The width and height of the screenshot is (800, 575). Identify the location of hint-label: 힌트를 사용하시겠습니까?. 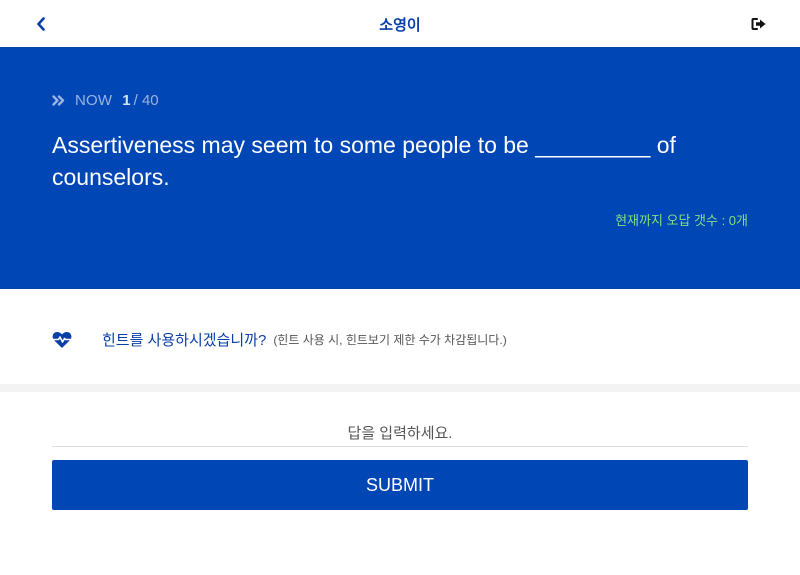
(184, 340).